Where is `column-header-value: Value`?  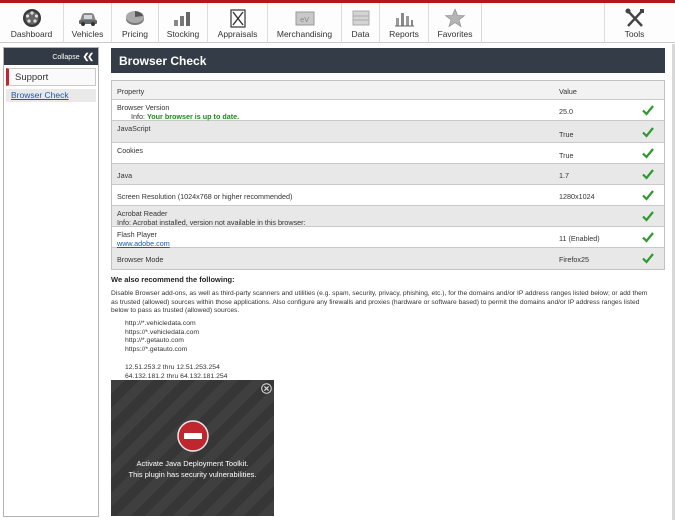
column-header-value: Value is located at coordinates (568, 91).